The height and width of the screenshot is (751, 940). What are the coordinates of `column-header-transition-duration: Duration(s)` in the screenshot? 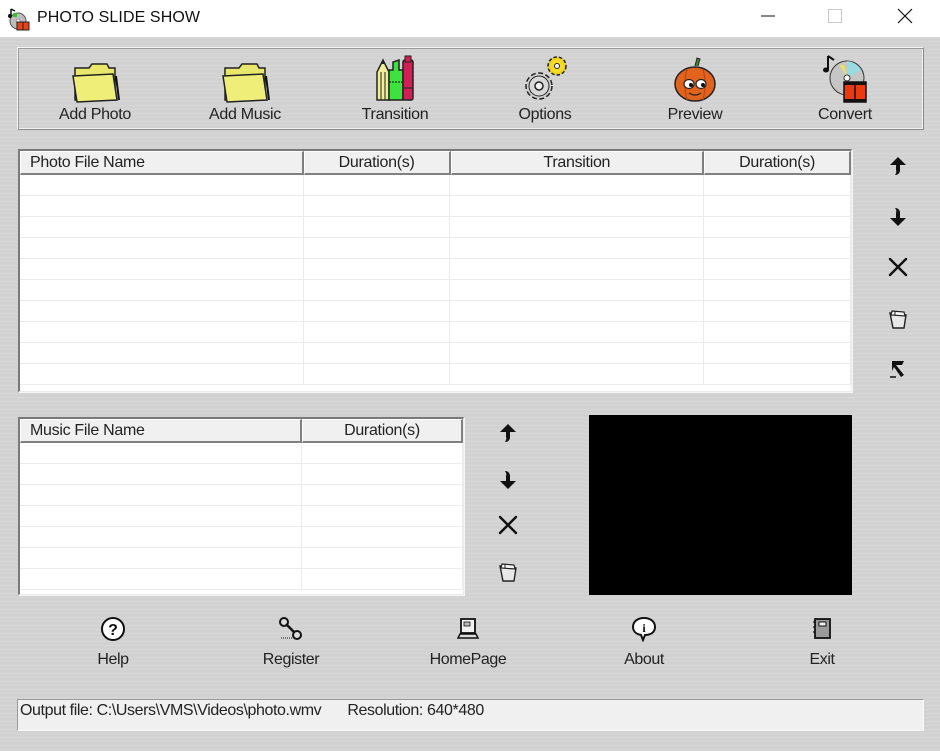 It's located at (777, 163).